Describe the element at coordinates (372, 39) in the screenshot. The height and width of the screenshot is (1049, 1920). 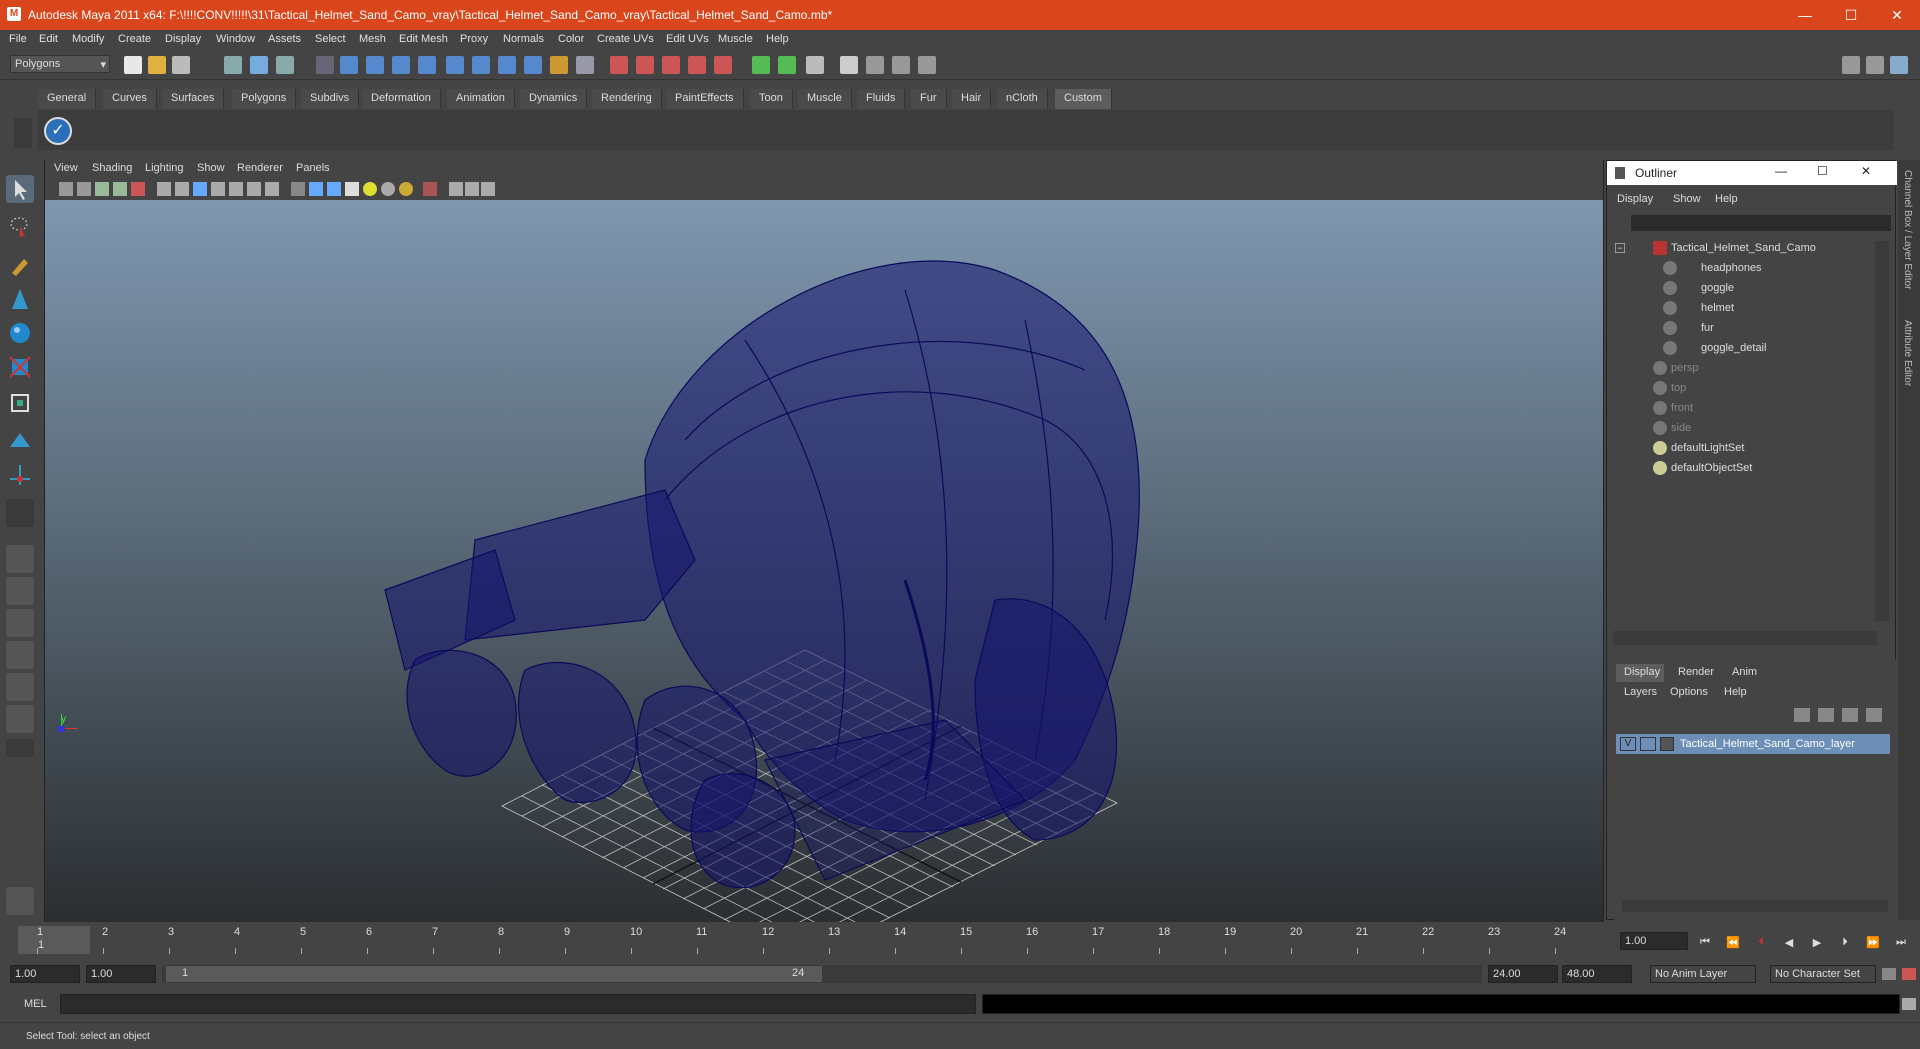
I see `menu-mesh: Mesh` at that location.